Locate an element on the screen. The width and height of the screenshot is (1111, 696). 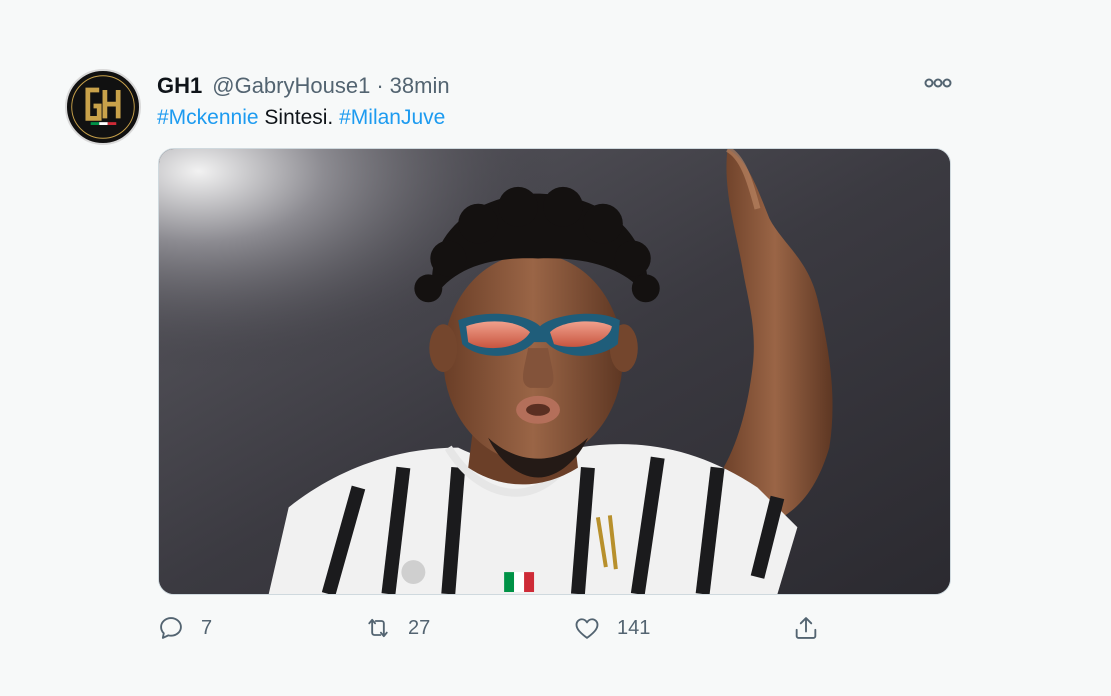
gh-logo-icon is located at coordinates (103, 107).